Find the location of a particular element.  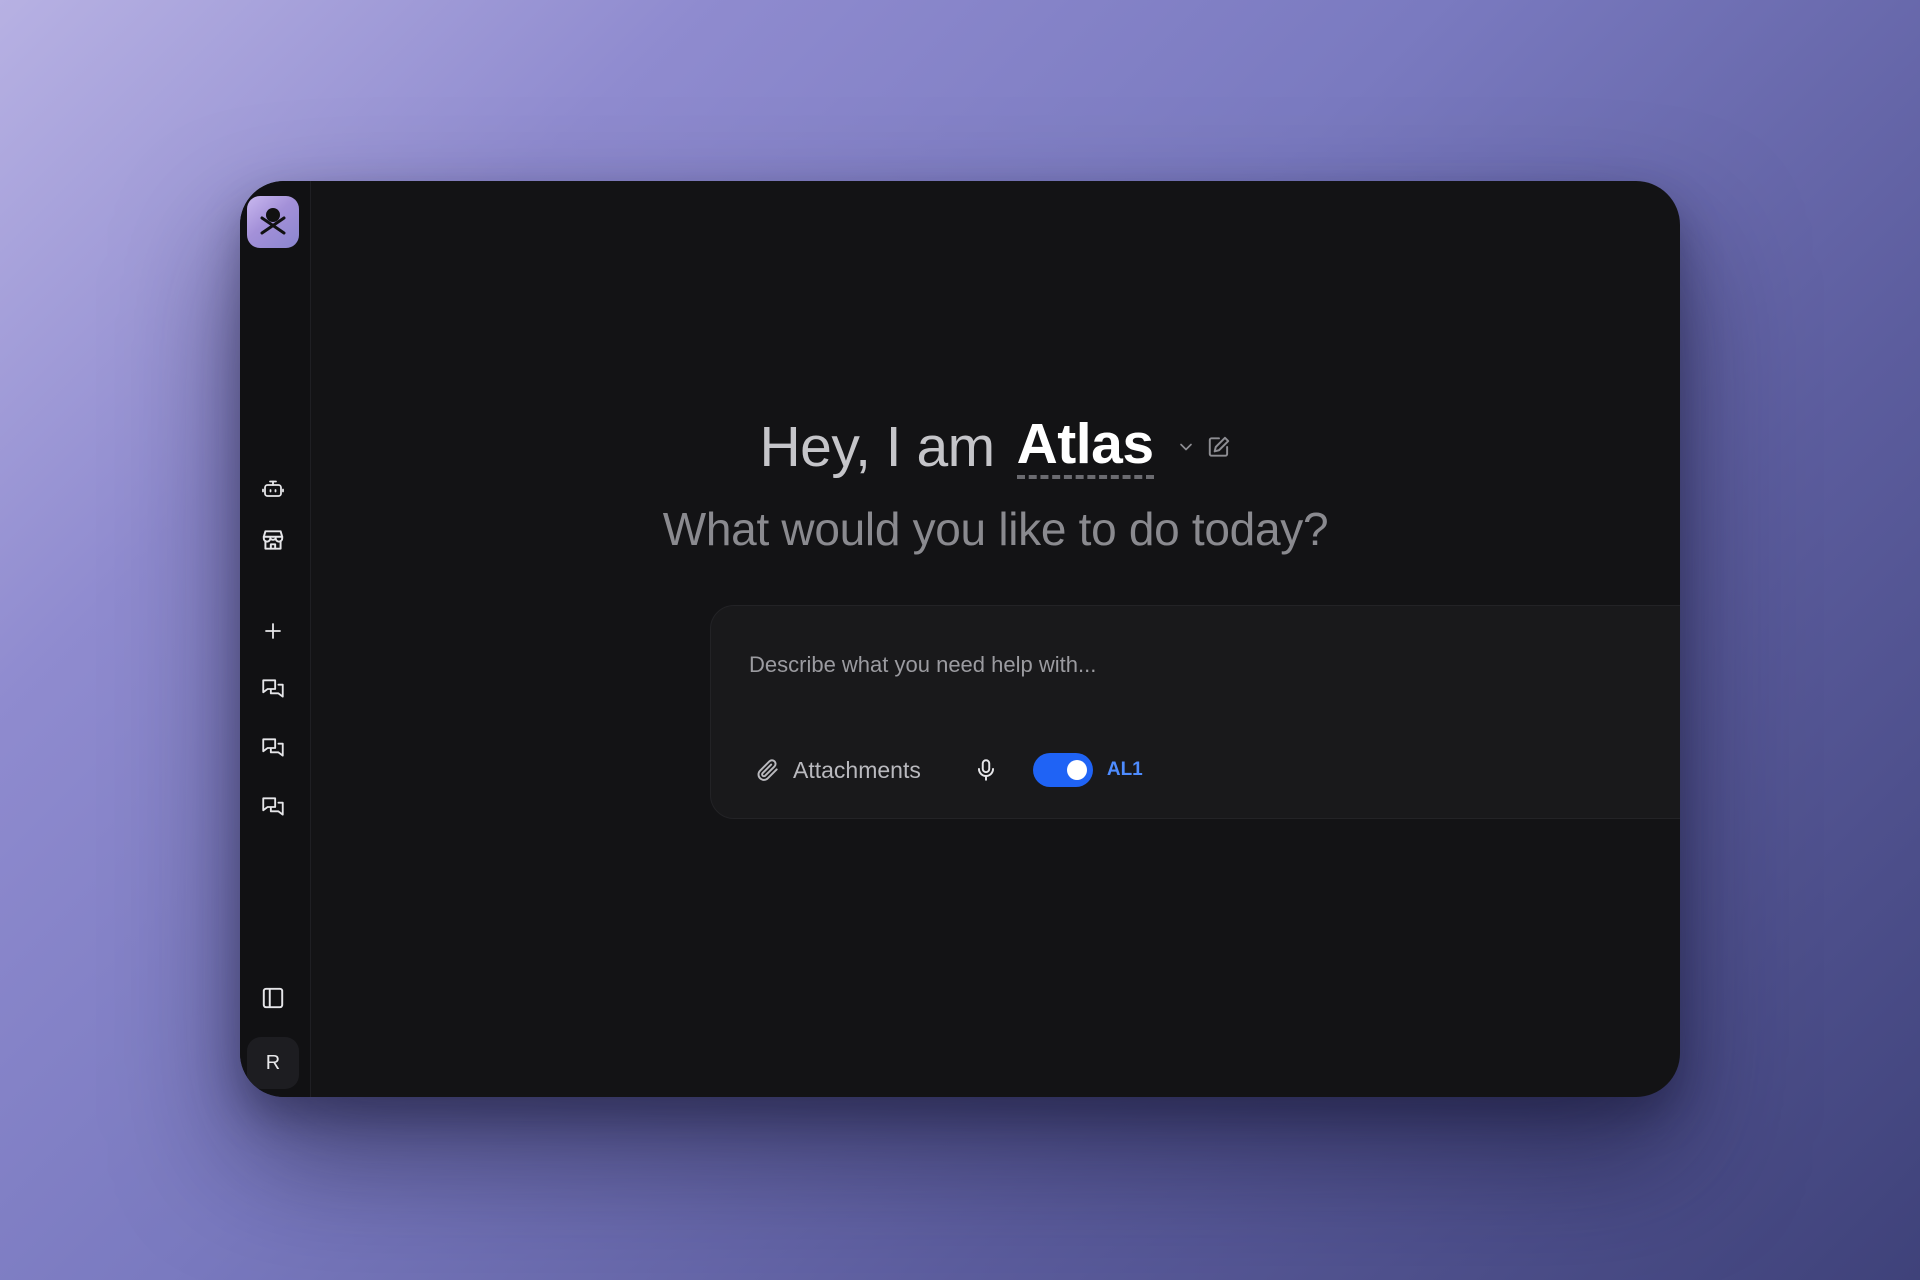

greeting-prefix: Hey, I am is located at coordinates (877, 447).